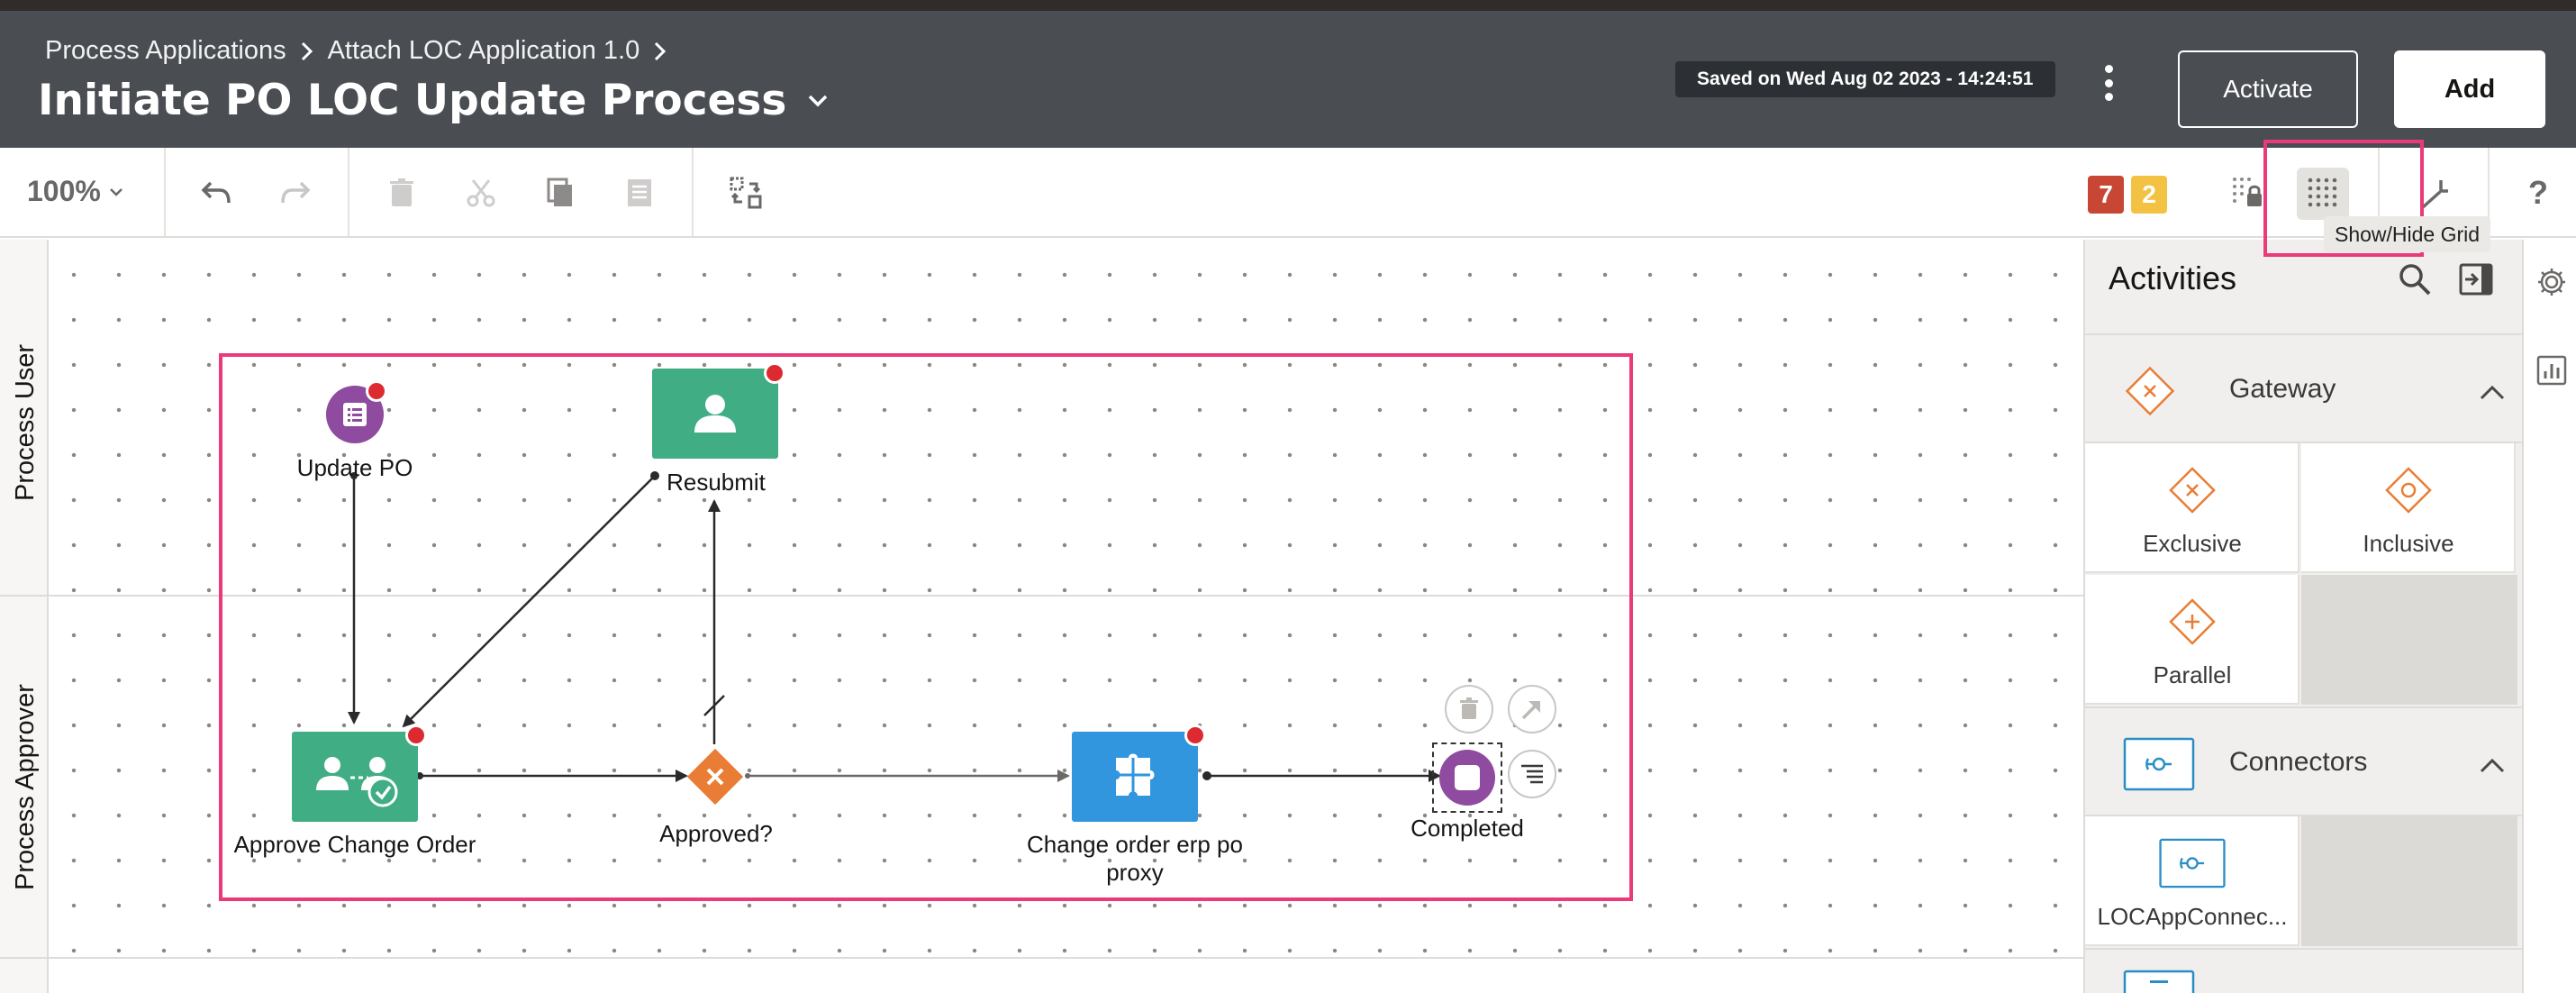 The image size is (2576, 993). Describe the element at coordinates (716, 482) in the screenshot. I see `label-resubmit: Resubmit` at that location.